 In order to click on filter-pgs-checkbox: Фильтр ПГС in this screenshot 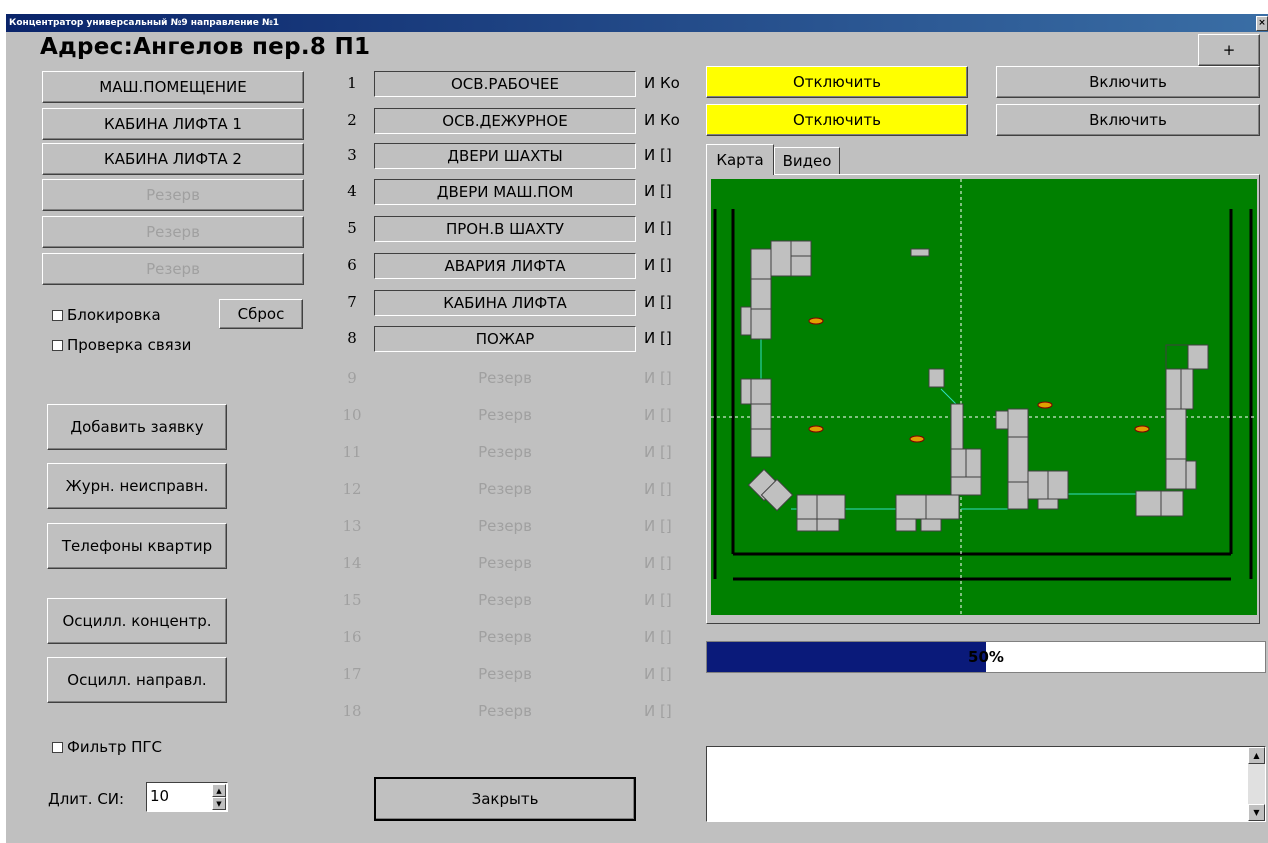, I will do `click(107, 747)`.